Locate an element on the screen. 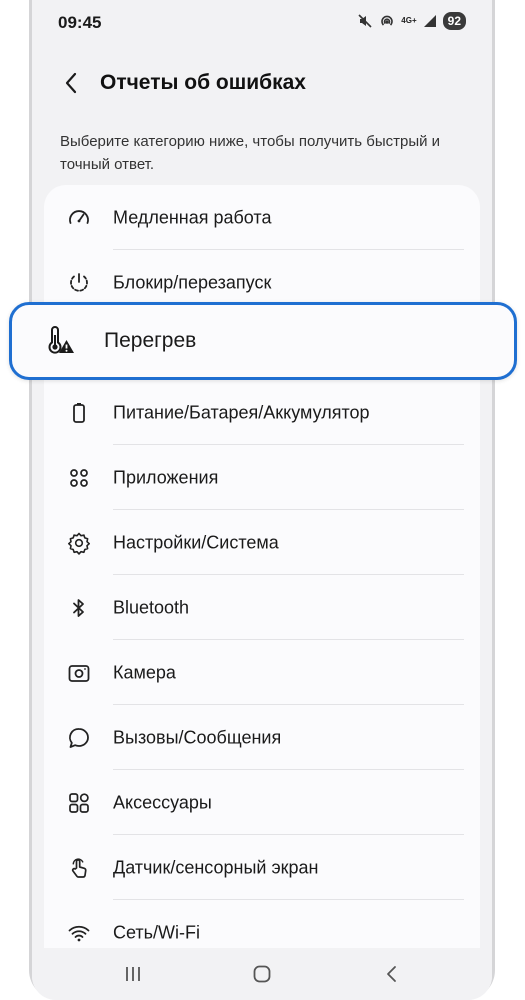  status-bar: 09:45 4G+ 92 is located at coordinates (262, 22).